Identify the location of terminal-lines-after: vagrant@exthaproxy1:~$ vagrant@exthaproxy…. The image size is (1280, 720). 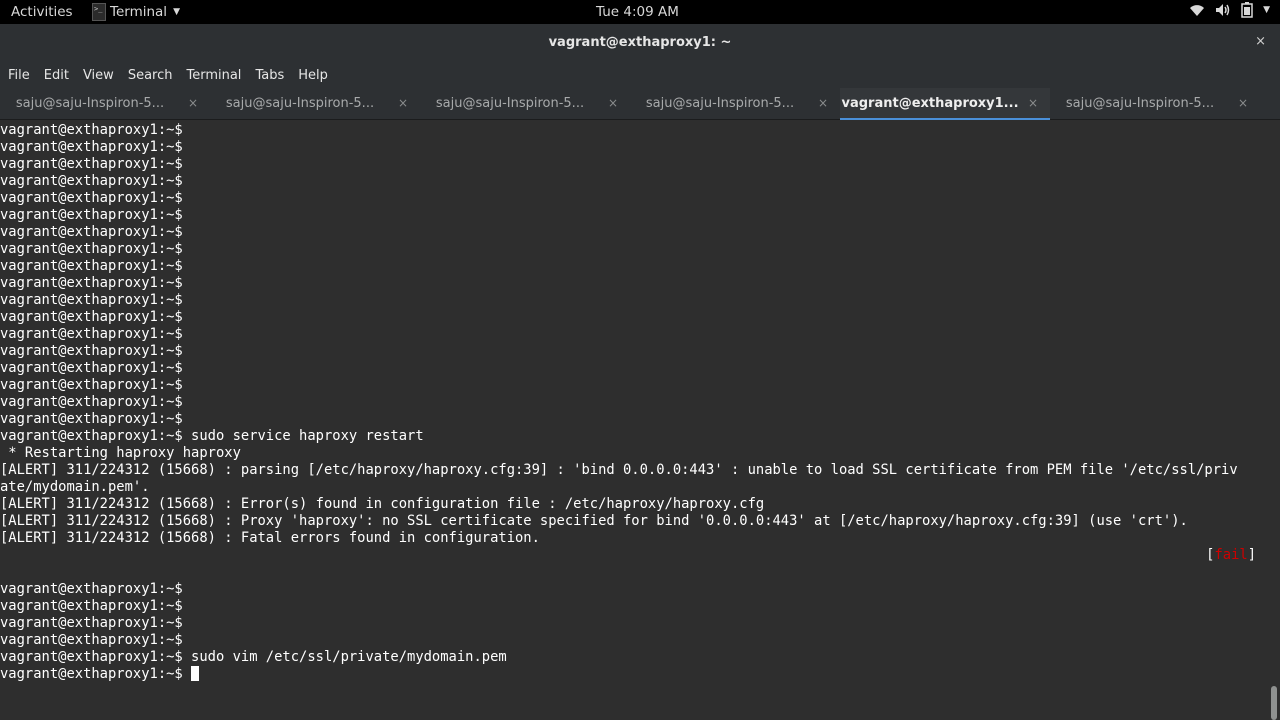
(634, 615).